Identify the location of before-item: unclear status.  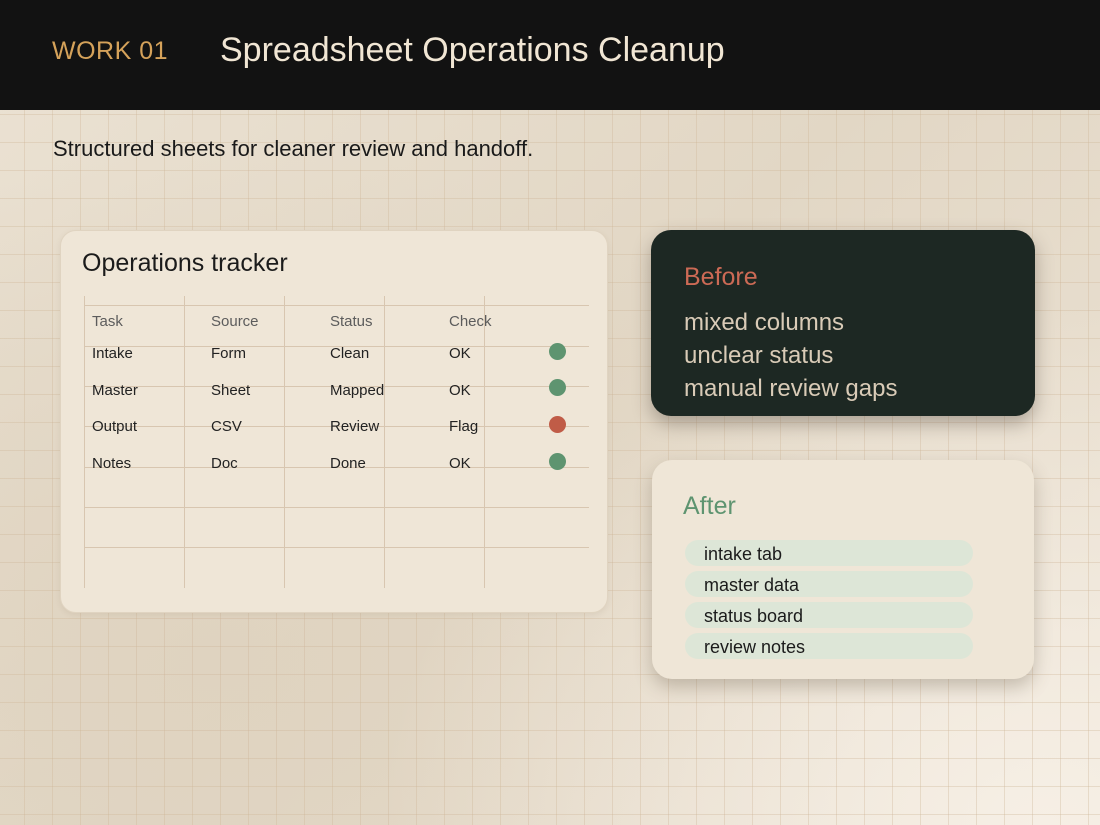
(759, 355).